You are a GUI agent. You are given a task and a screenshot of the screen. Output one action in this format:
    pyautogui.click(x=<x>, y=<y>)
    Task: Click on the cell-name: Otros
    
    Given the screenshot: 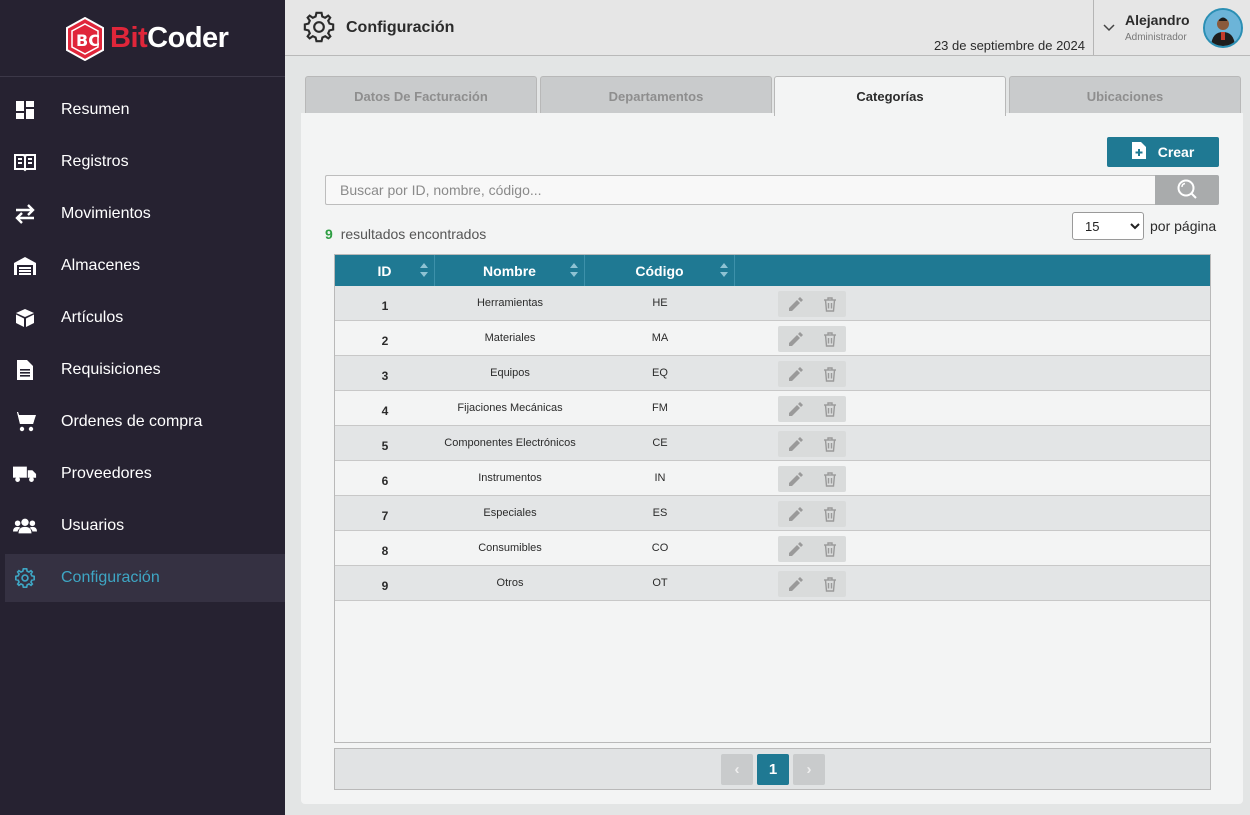 What is the action you would take?
    pyautogui.click(x=510, y=583)
    